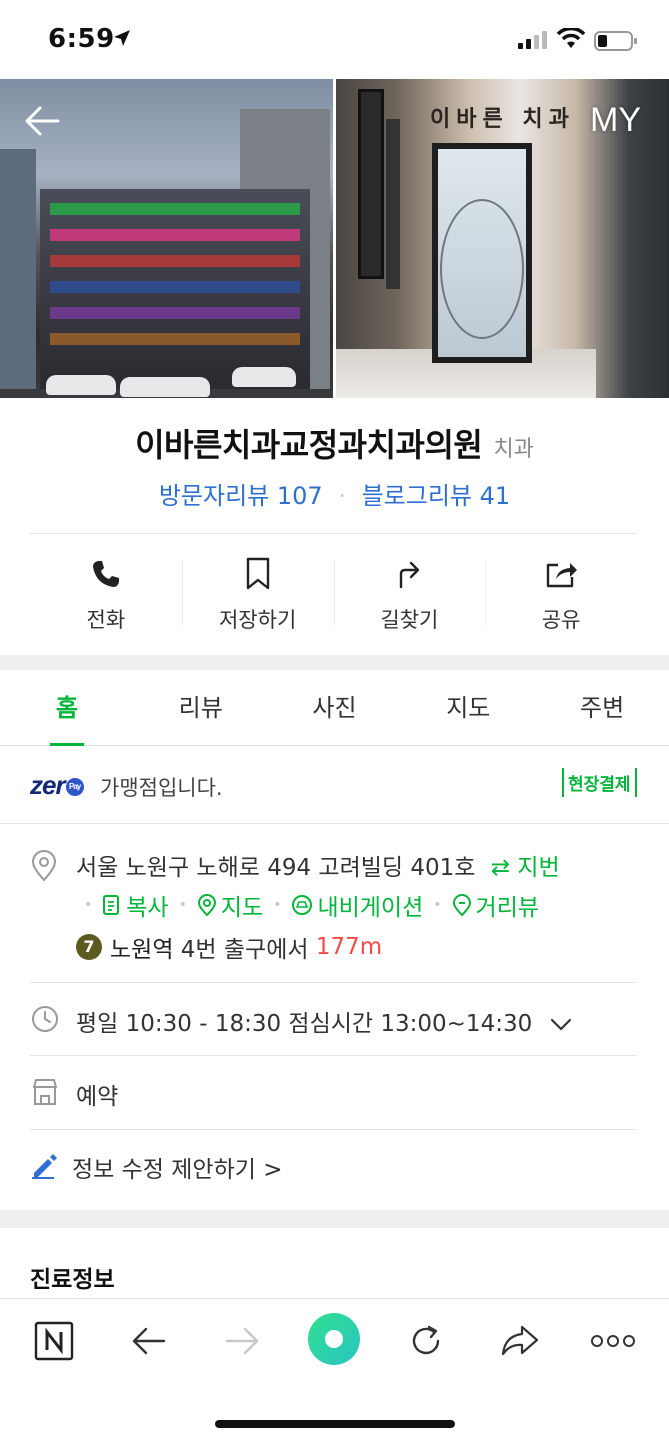 This screenshot has width=669, height=1442. I want to click on navigation-label: 내비게이션, so click(370, 908).